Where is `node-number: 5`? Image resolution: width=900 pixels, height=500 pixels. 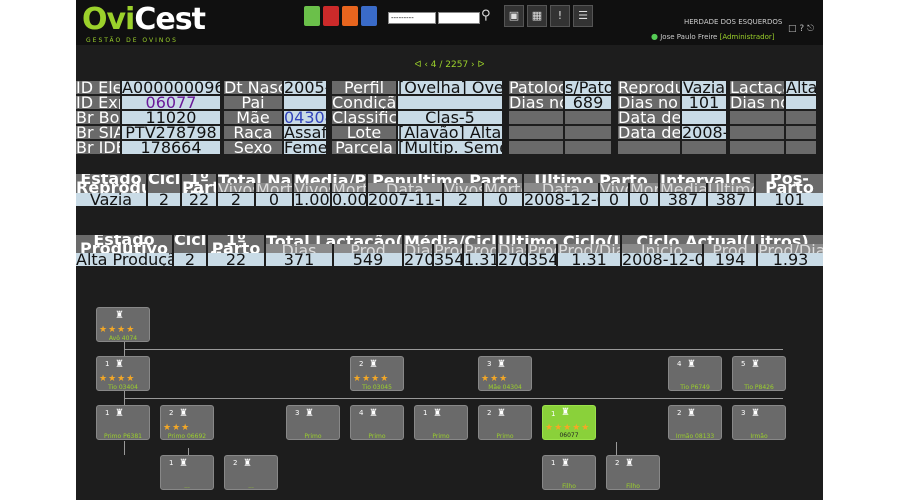 node-number: 5 is located at coordinates (743, 364).